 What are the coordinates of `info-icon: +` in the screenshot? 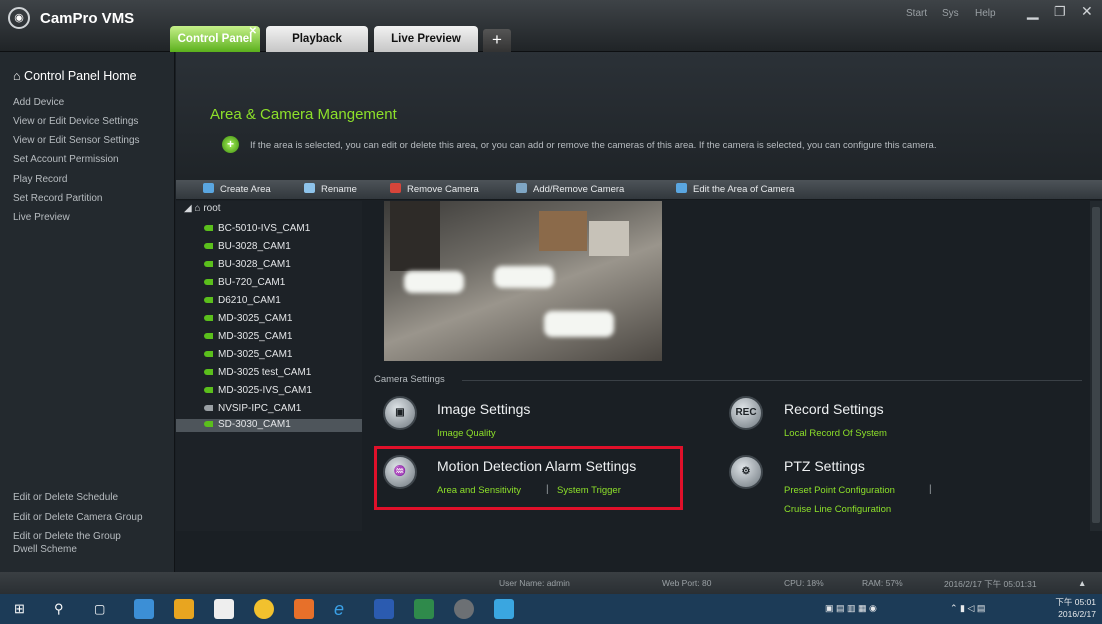 It's located at (230, 144).